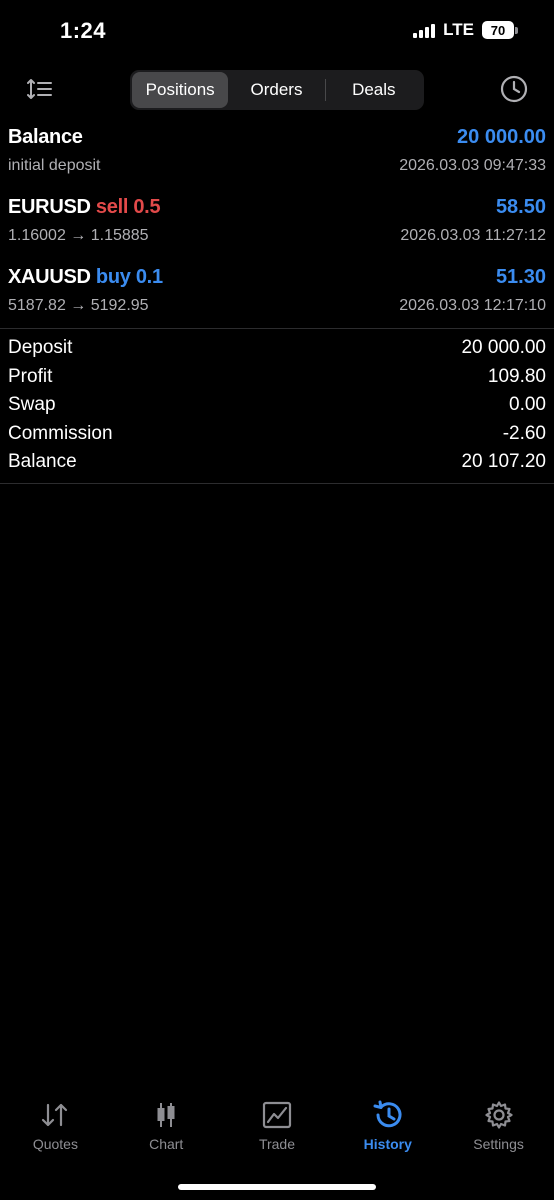 This screenshot has width=554, height=1200. Describe the element at coordinates (472, 165) in the screenshot. I see `row-date: 2026.03.03 09:47:33` at that location.